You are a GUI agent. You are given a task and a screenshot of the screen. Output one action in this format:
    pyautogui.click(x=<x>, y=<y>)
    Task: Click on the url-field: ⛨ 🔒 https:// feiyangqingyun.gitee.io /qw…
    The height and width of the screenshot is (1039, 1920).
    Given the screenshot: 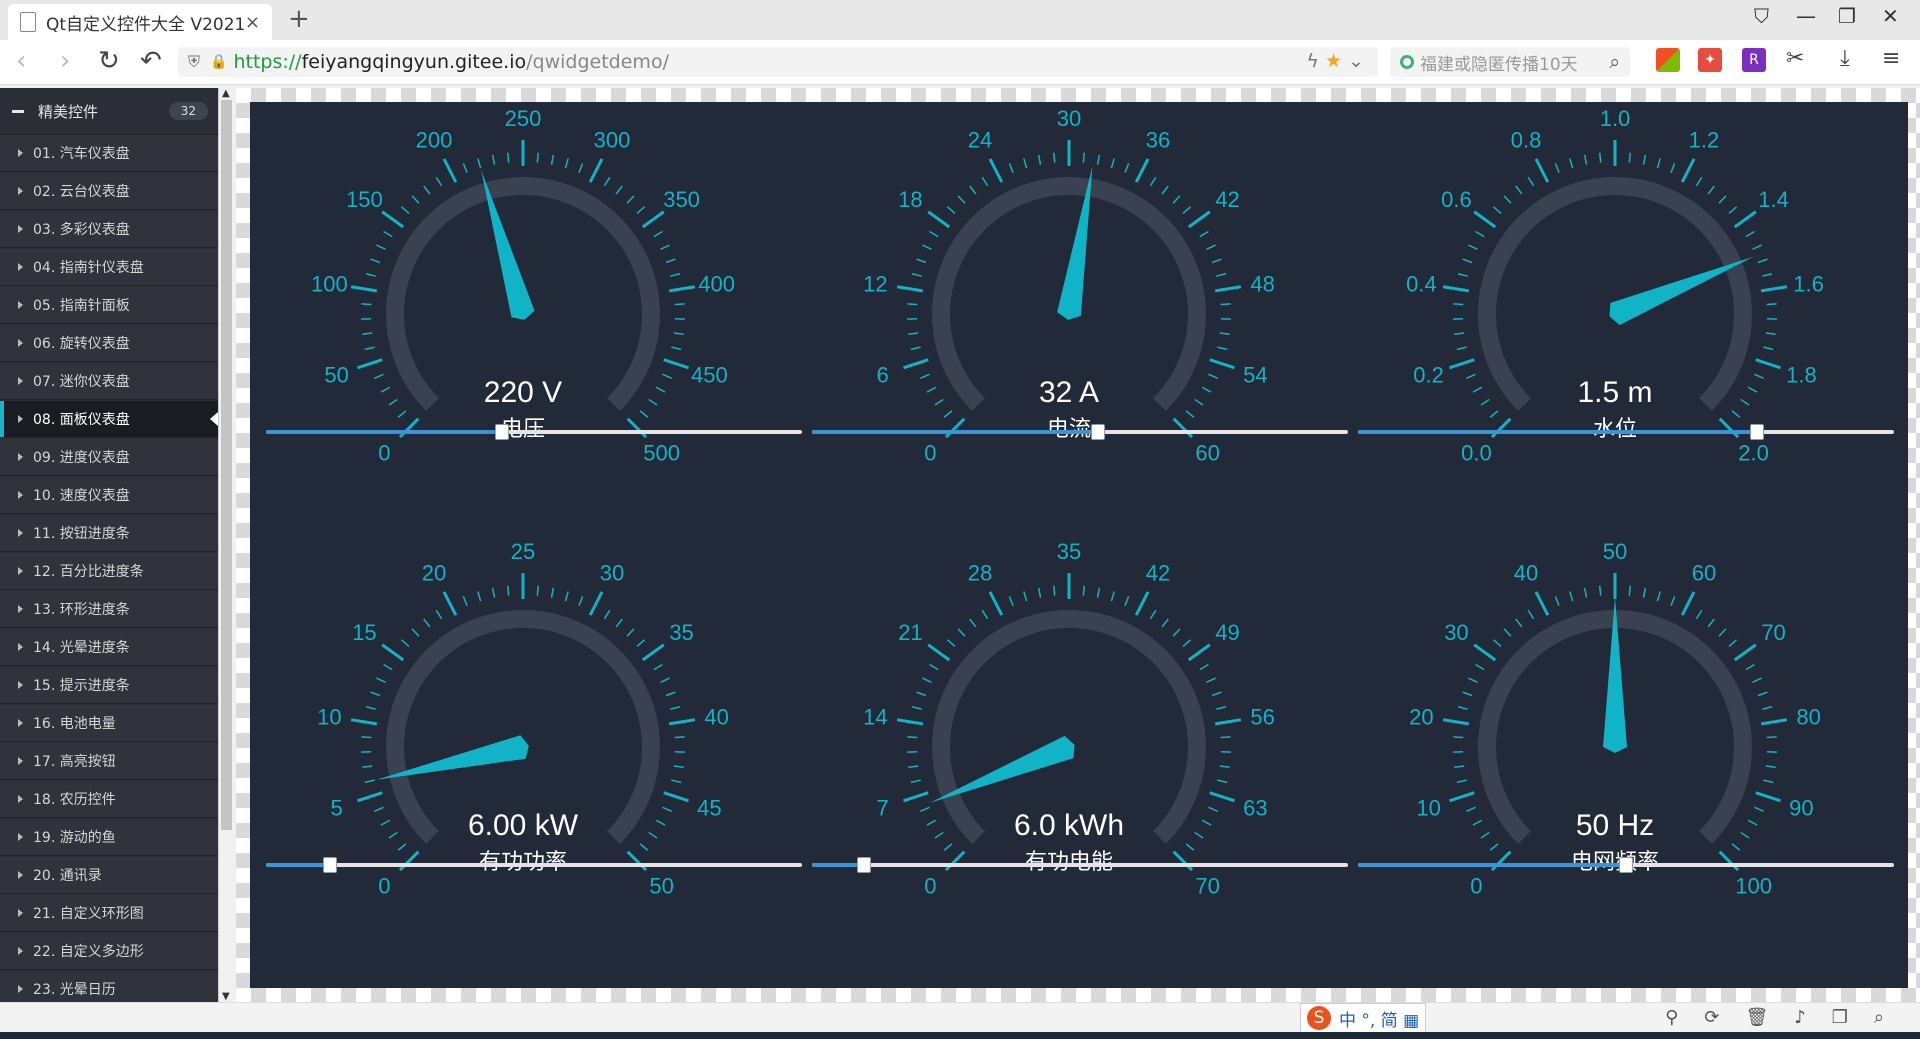 What is the action you would take?
    pyautogui.click(x=778, y=62)
    